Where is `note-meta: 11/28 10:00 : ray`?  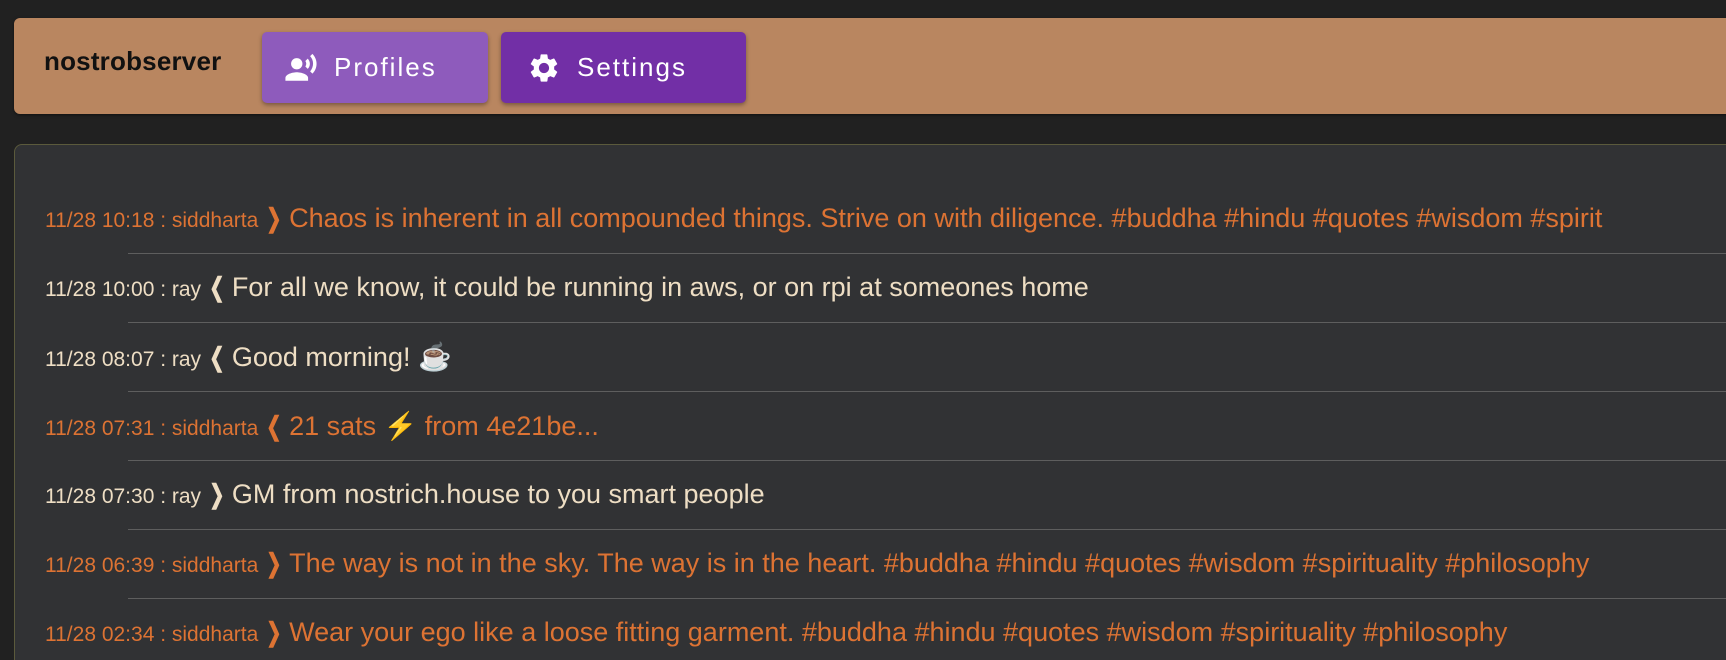 note-meta: 11/28 10:00 : ray is located at coordinates (123, 289).